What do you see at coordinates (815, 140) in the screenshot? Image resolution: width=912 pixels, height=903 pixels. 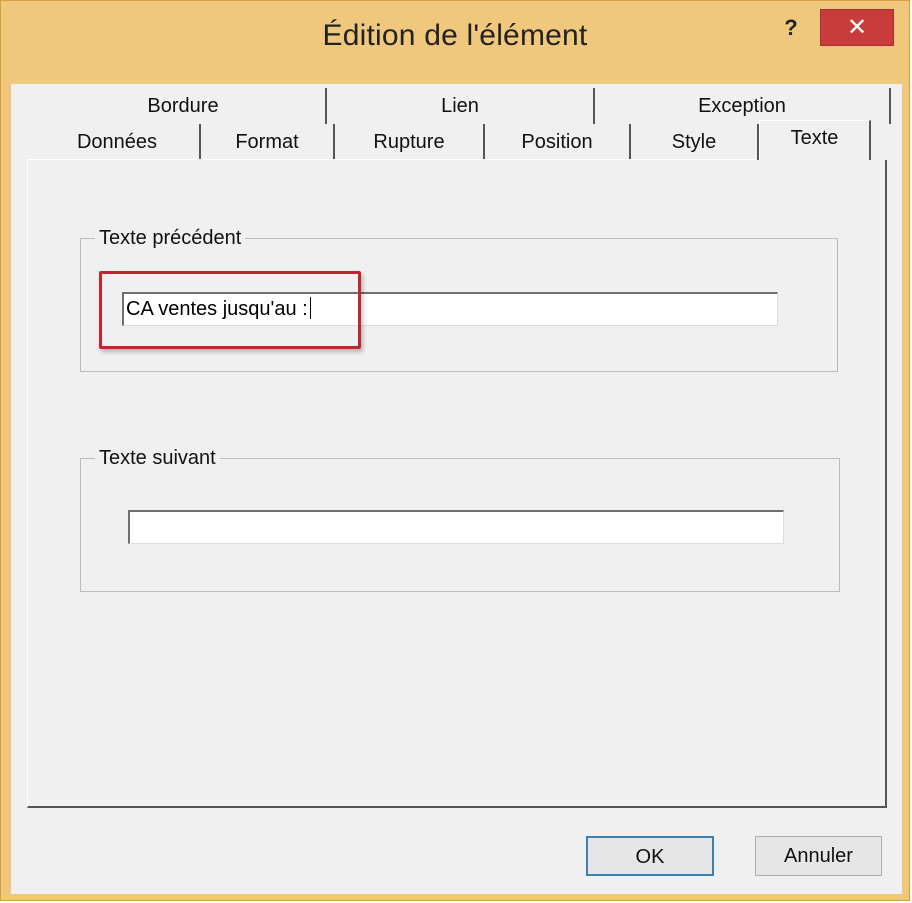 I see `tab-texte: Texte` at bounding box center [815, 140].